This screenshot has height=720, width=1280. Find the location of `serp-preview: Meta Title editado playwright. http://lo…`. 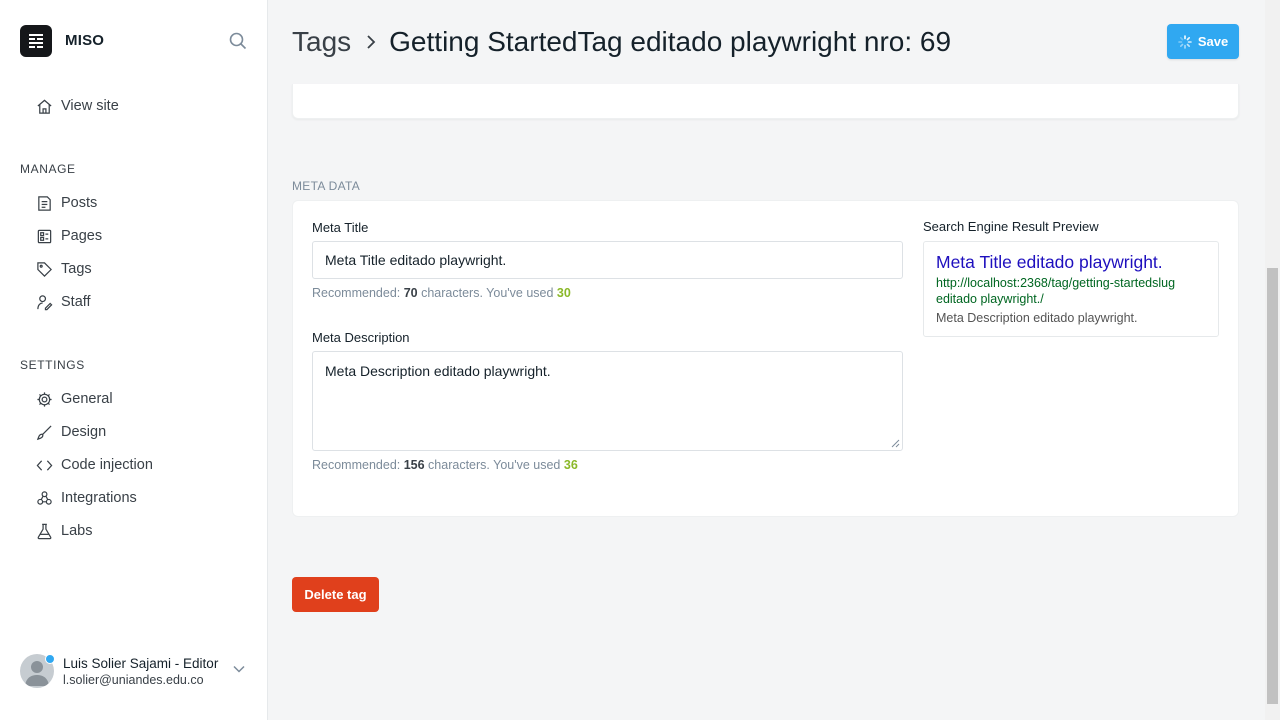

serp-preview: Meta Title editado playwright. http://lo… is located at coordinates (1071, 289).